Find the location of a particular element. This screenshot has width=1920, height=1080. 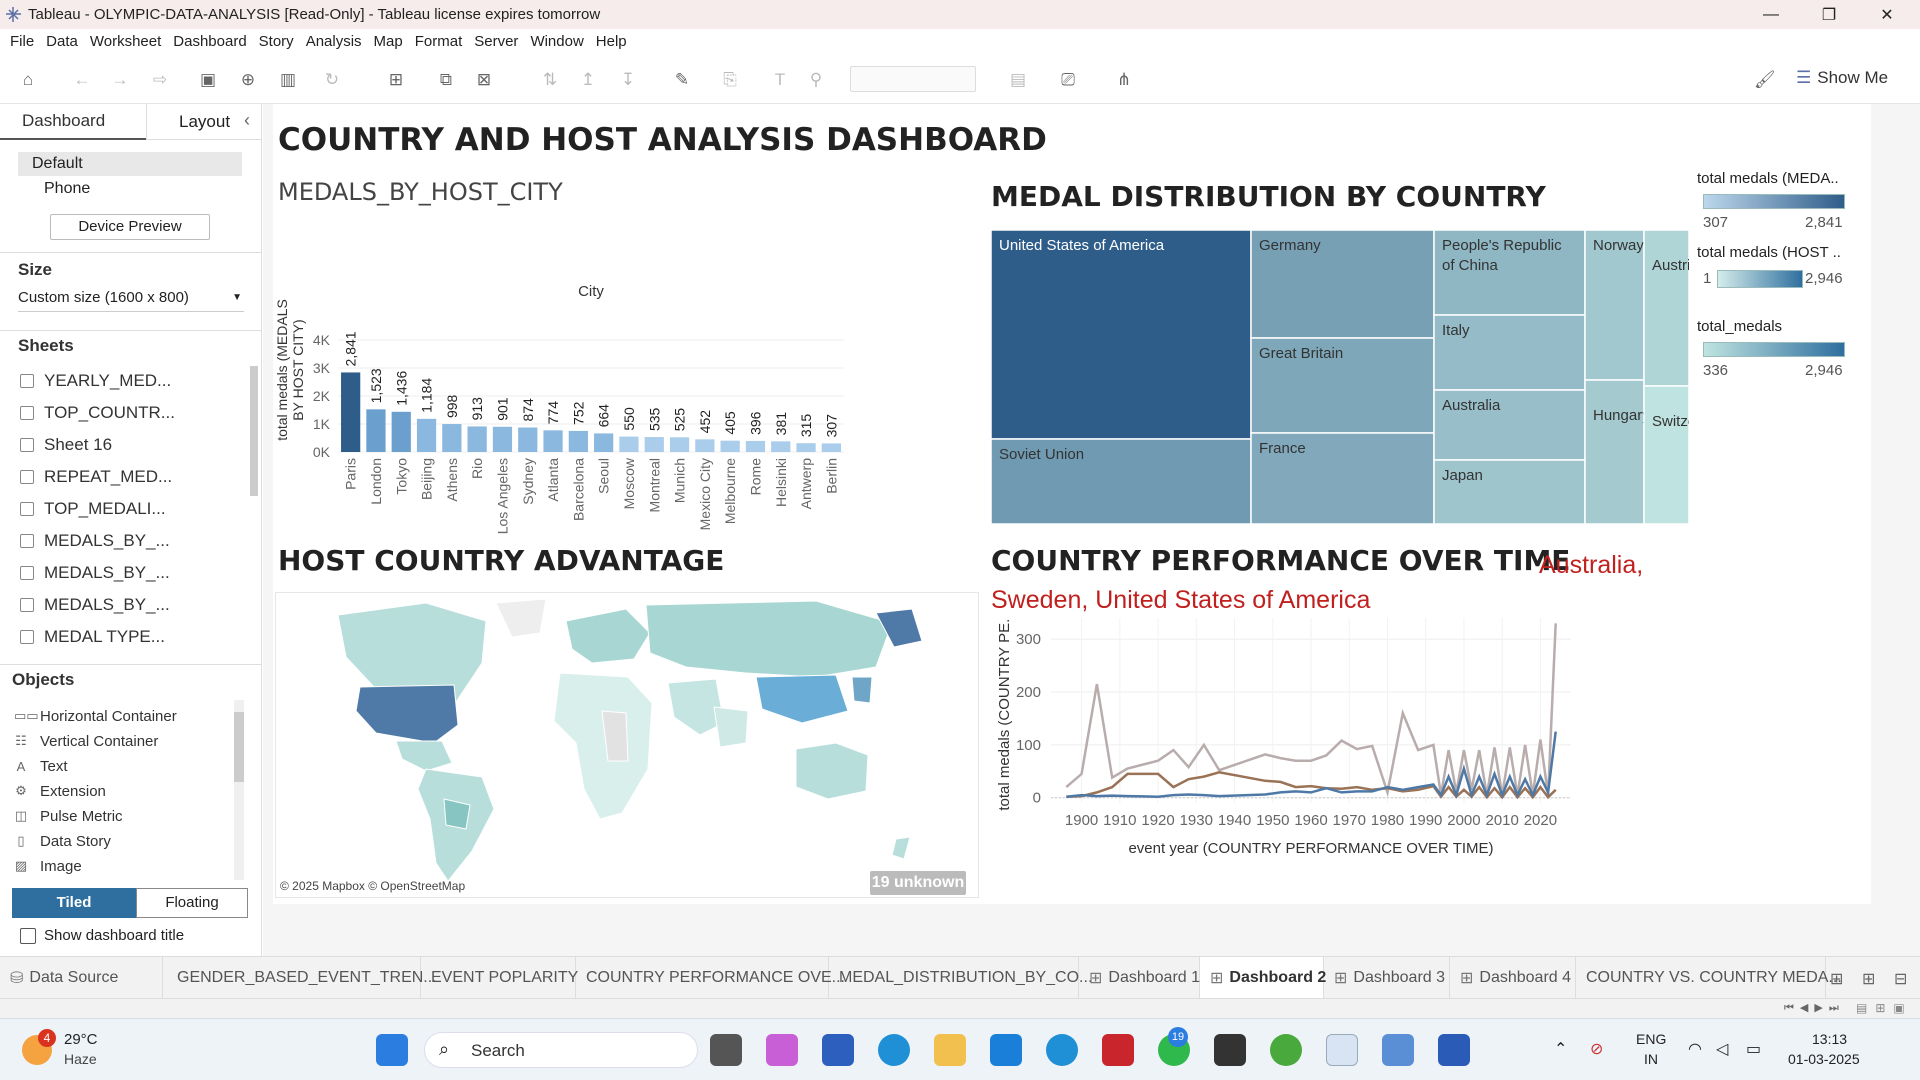

menu-window: Window is located at coordinates (556, 41).